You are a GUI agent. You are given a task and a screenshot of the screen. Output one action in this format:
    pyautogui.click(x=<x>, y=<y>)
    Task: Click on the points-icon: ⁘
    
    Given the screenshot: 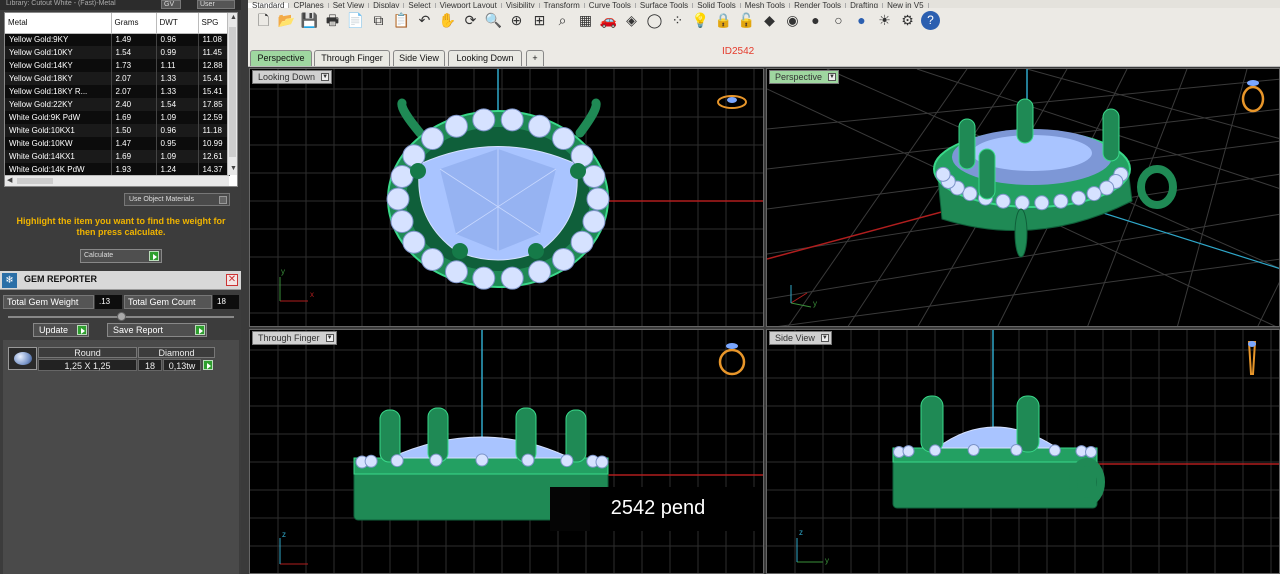 What is the action you would take?
    pyautogui.click(x=677, y=20)
    